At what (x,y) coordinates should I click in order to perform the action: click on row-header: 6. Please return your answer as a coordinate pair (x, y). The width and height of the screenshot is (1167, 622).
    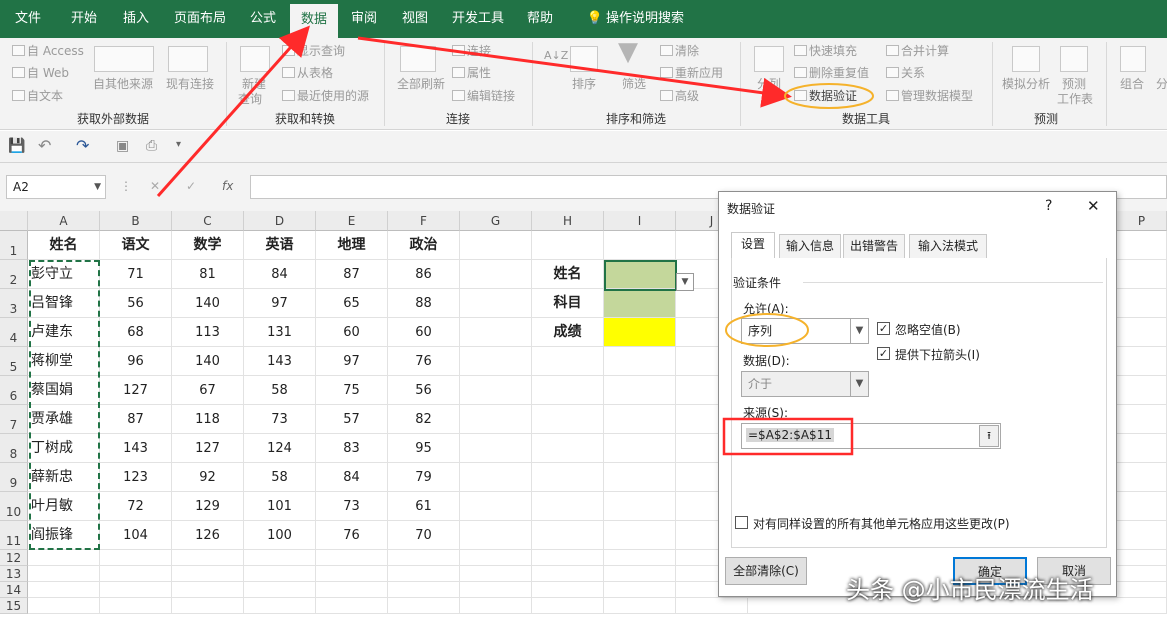
    Looking at the image, I should click on (14, 390).